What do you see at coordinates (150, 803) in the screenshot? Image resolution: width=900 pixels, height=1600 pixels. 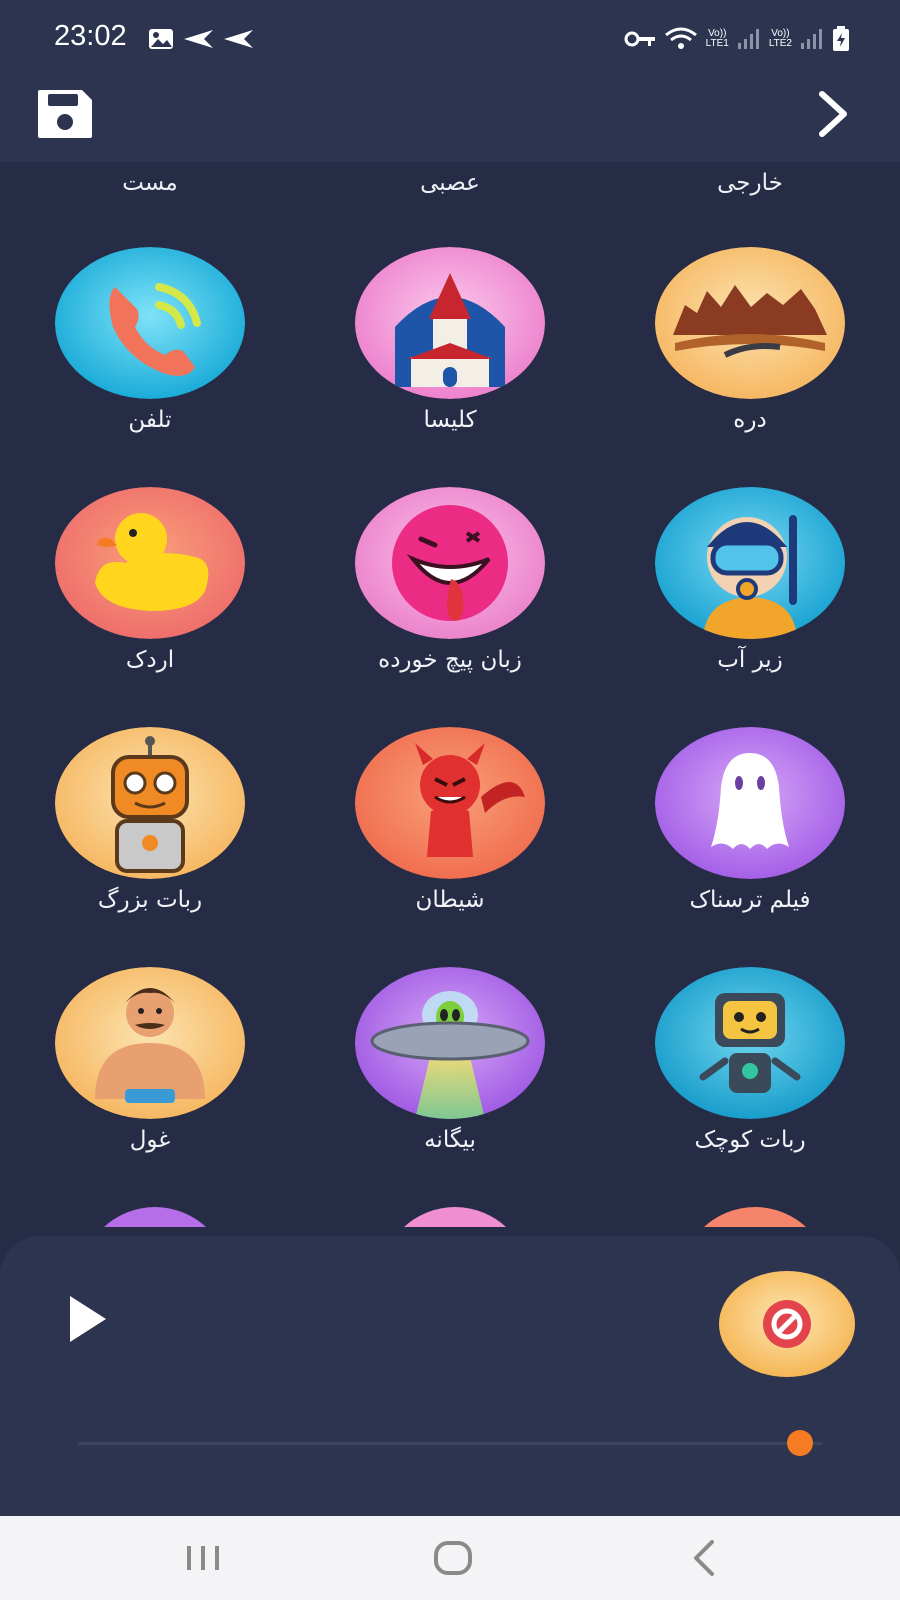 I see `big-robot-icon` at bounding box center [150, 803].